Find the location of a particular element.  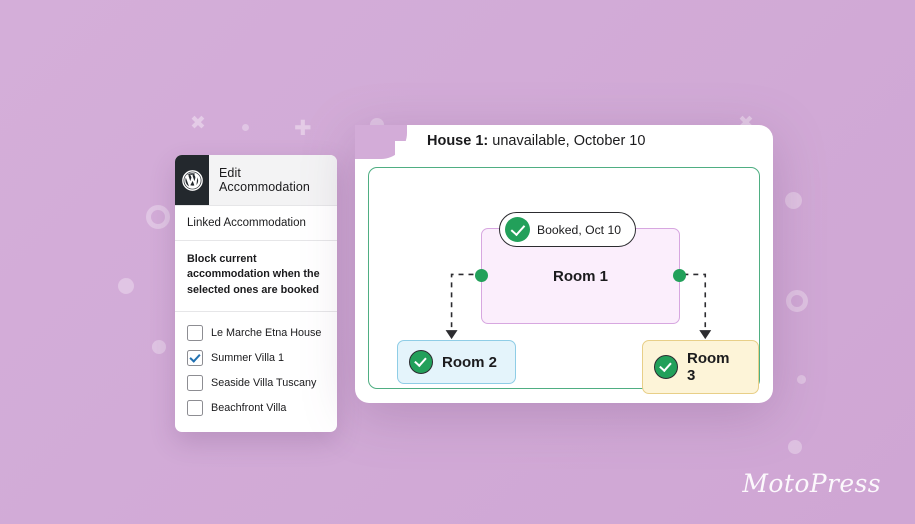

list-item: Summer Villa 1 is located at coordinates (256, 358).